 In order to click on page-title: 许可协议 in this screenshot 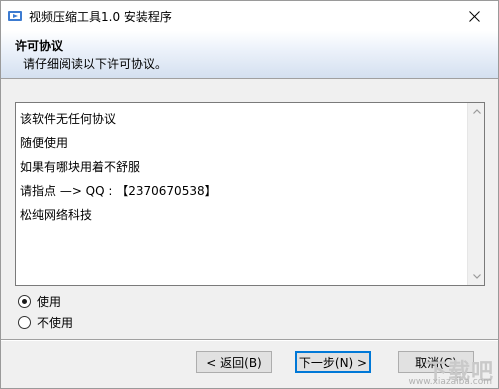, I will do `click(39, 46)`.